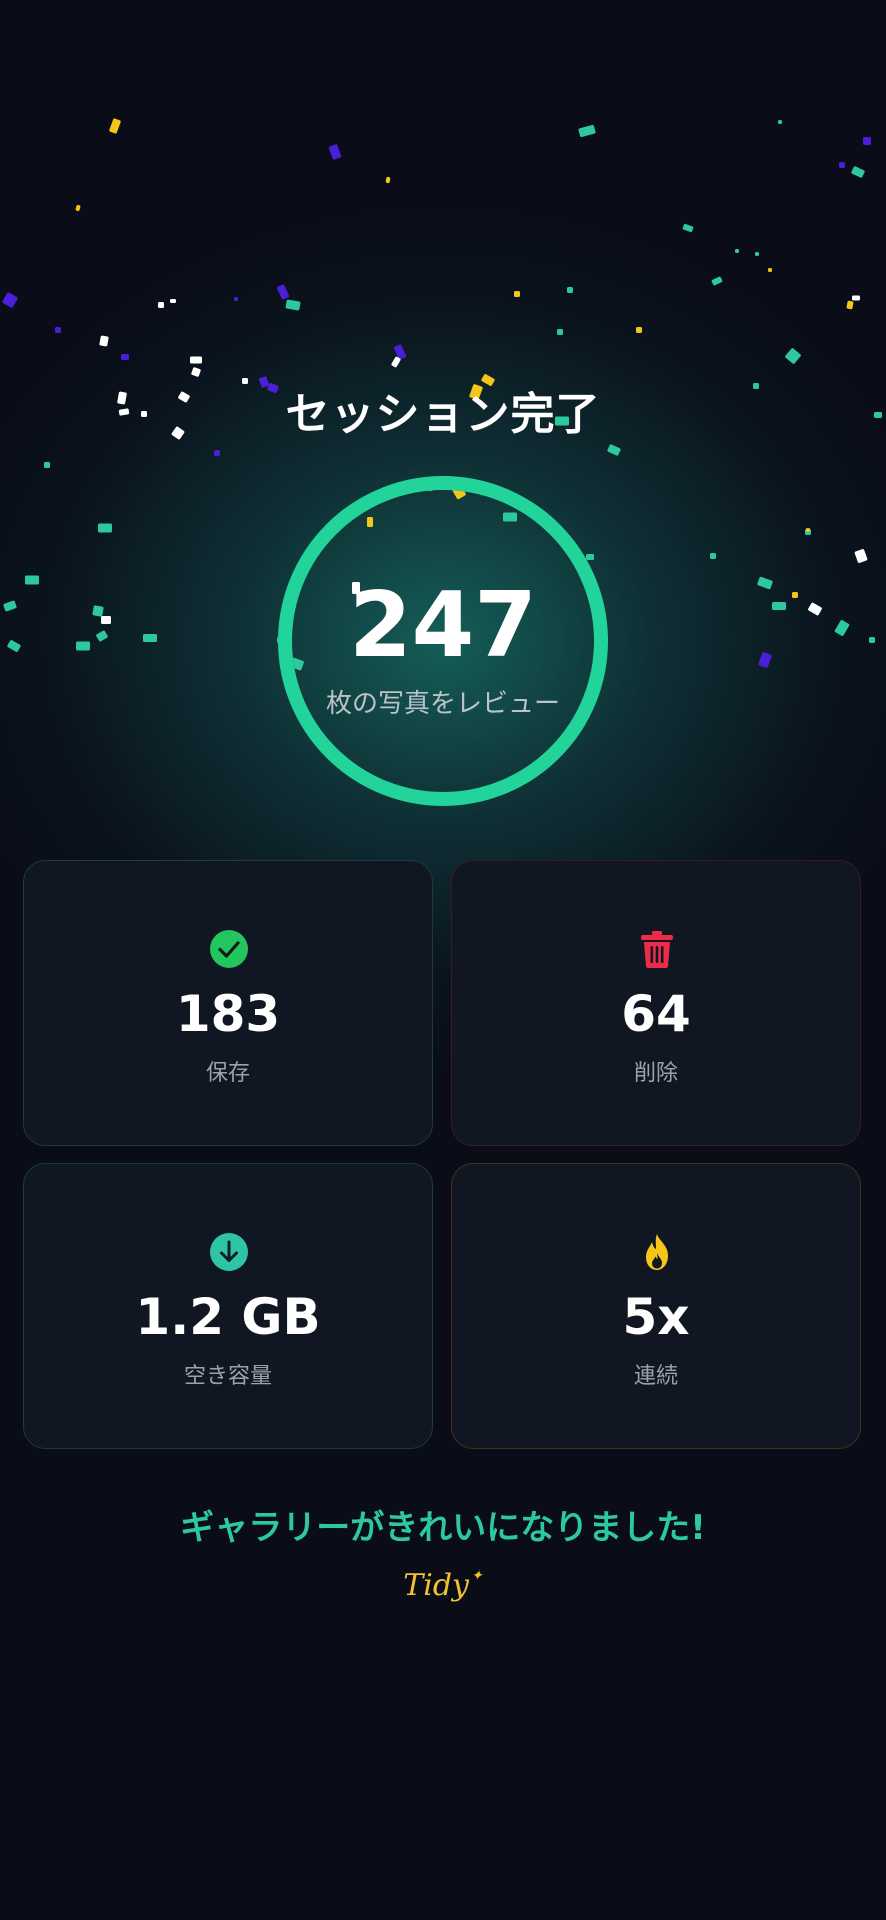  Describe the element at coordinates (477, 1576) in the screenshot. I see `sparkle-icon: ✦` at that location.